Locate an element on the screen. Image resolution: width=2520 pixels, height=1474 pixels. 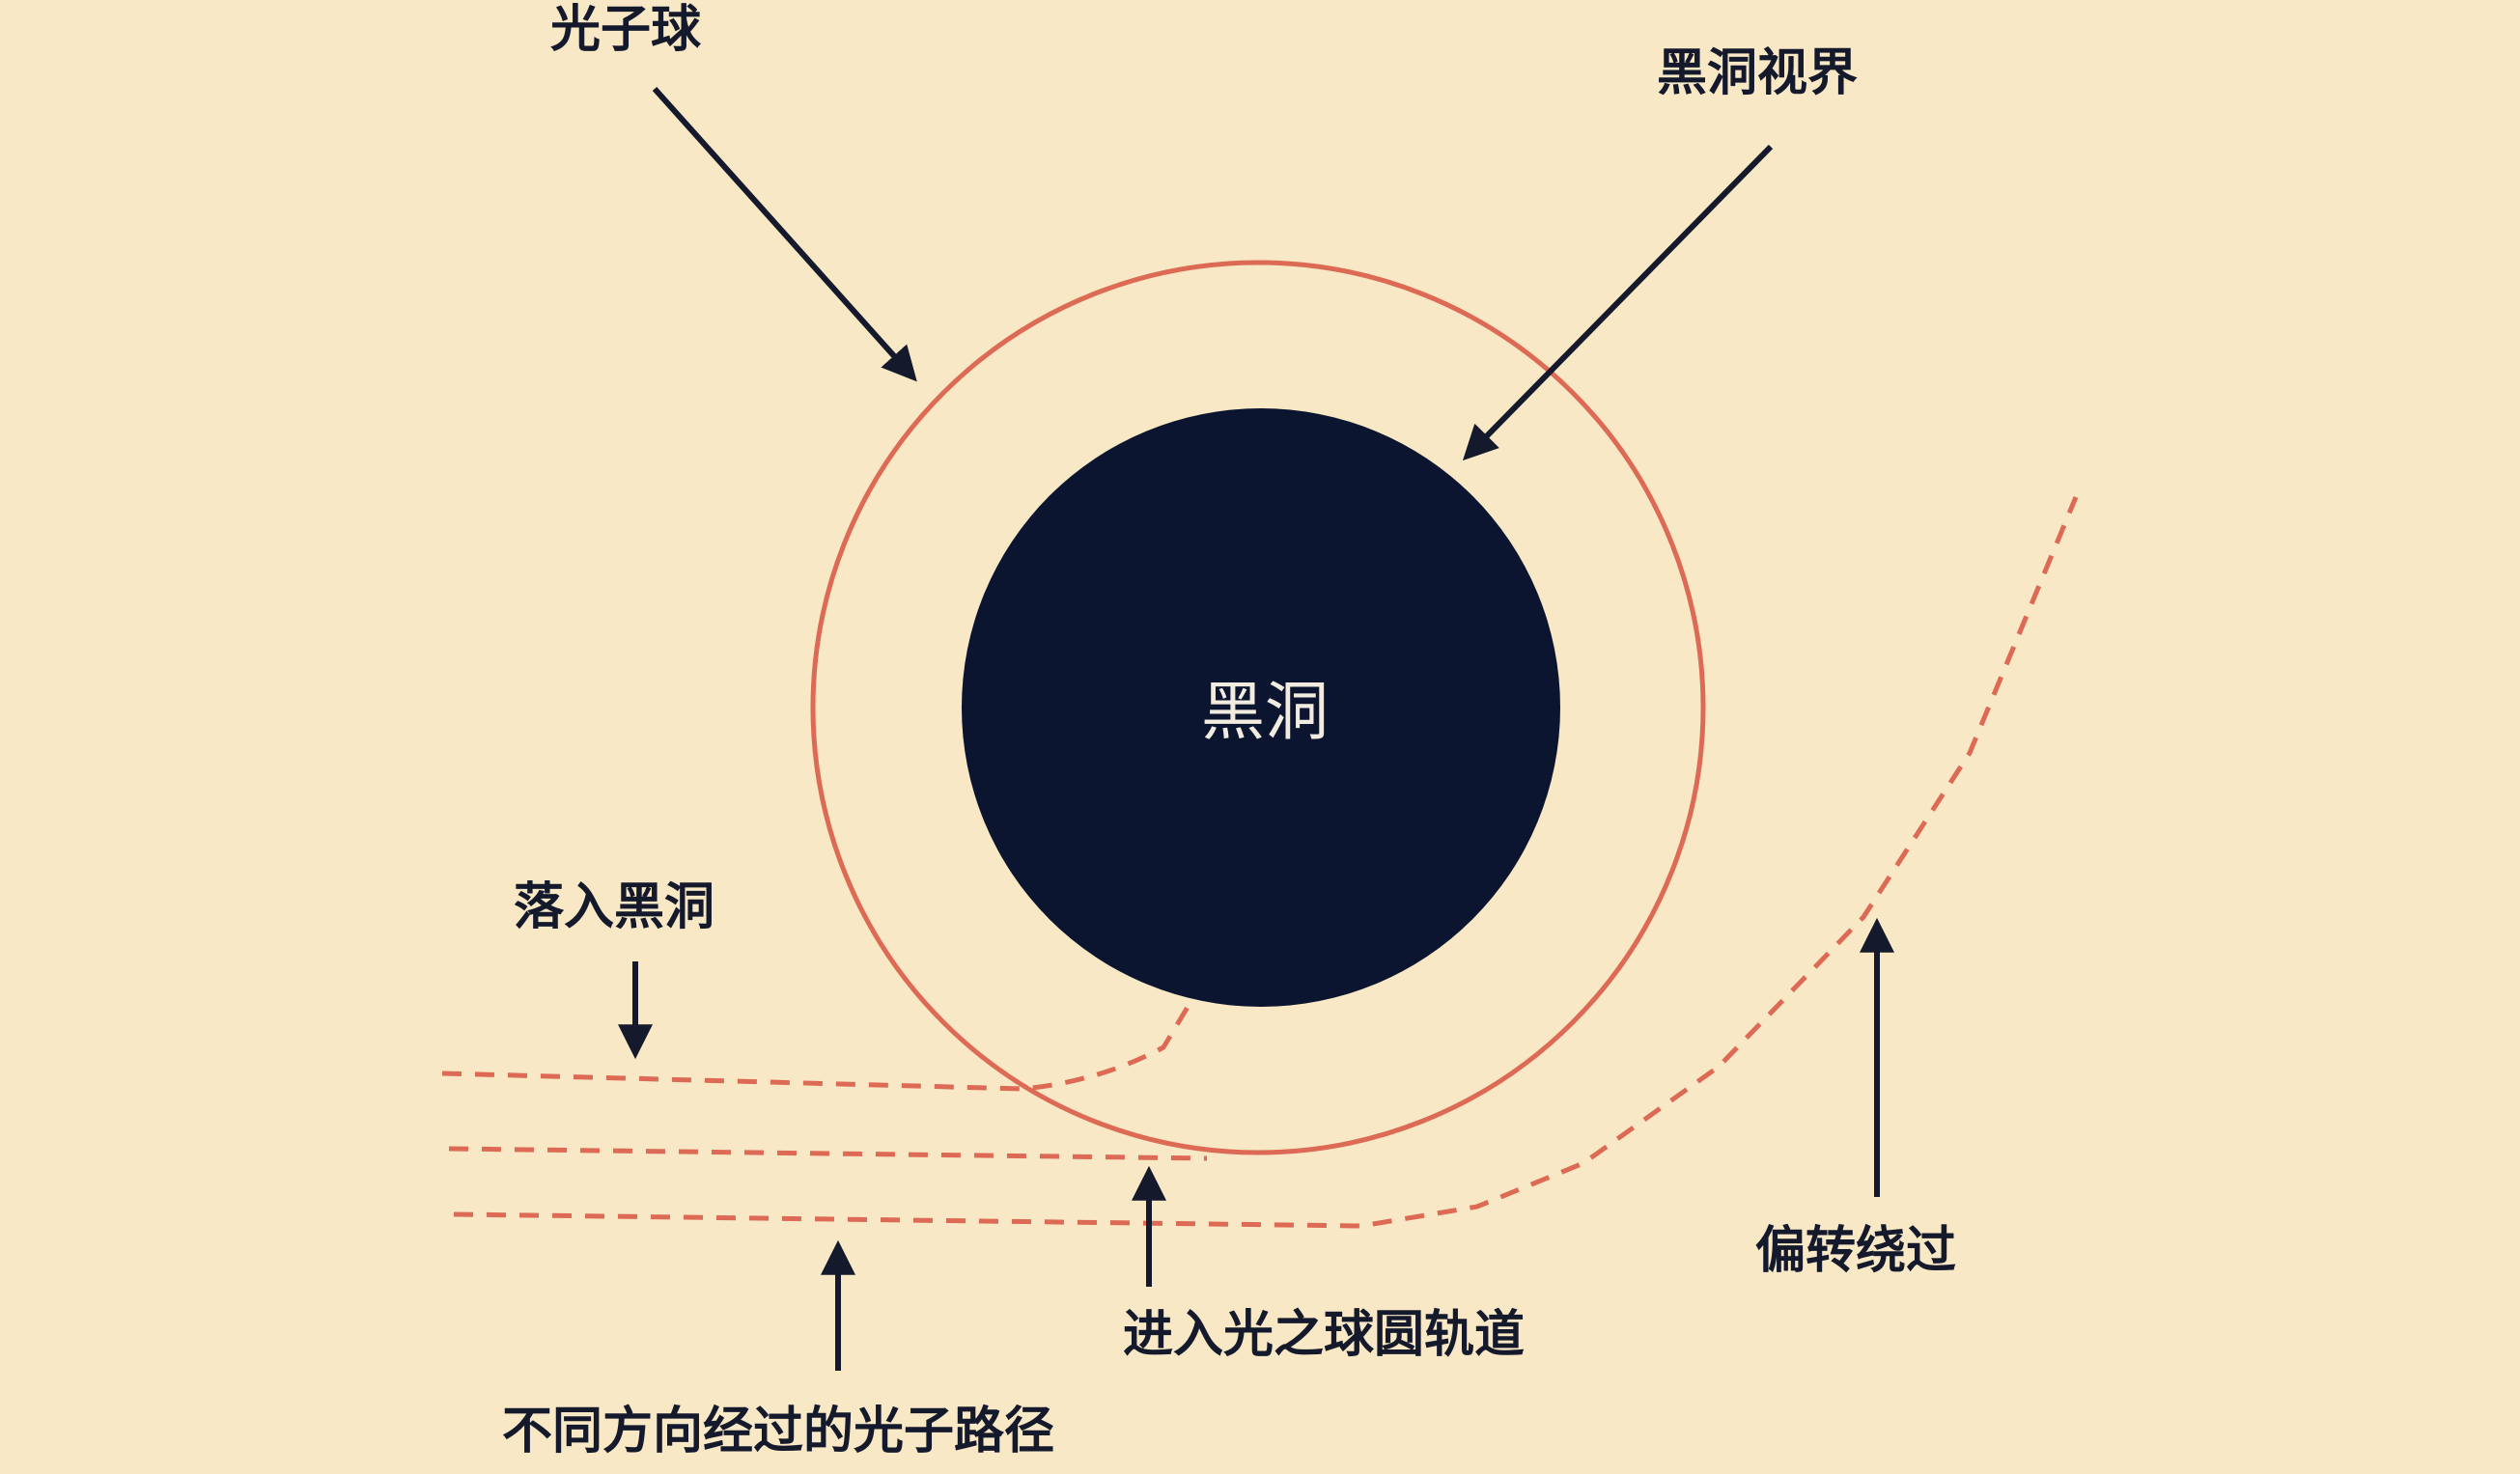
photon-sphere-label: 光子球 is located at coordinates (626, 30).